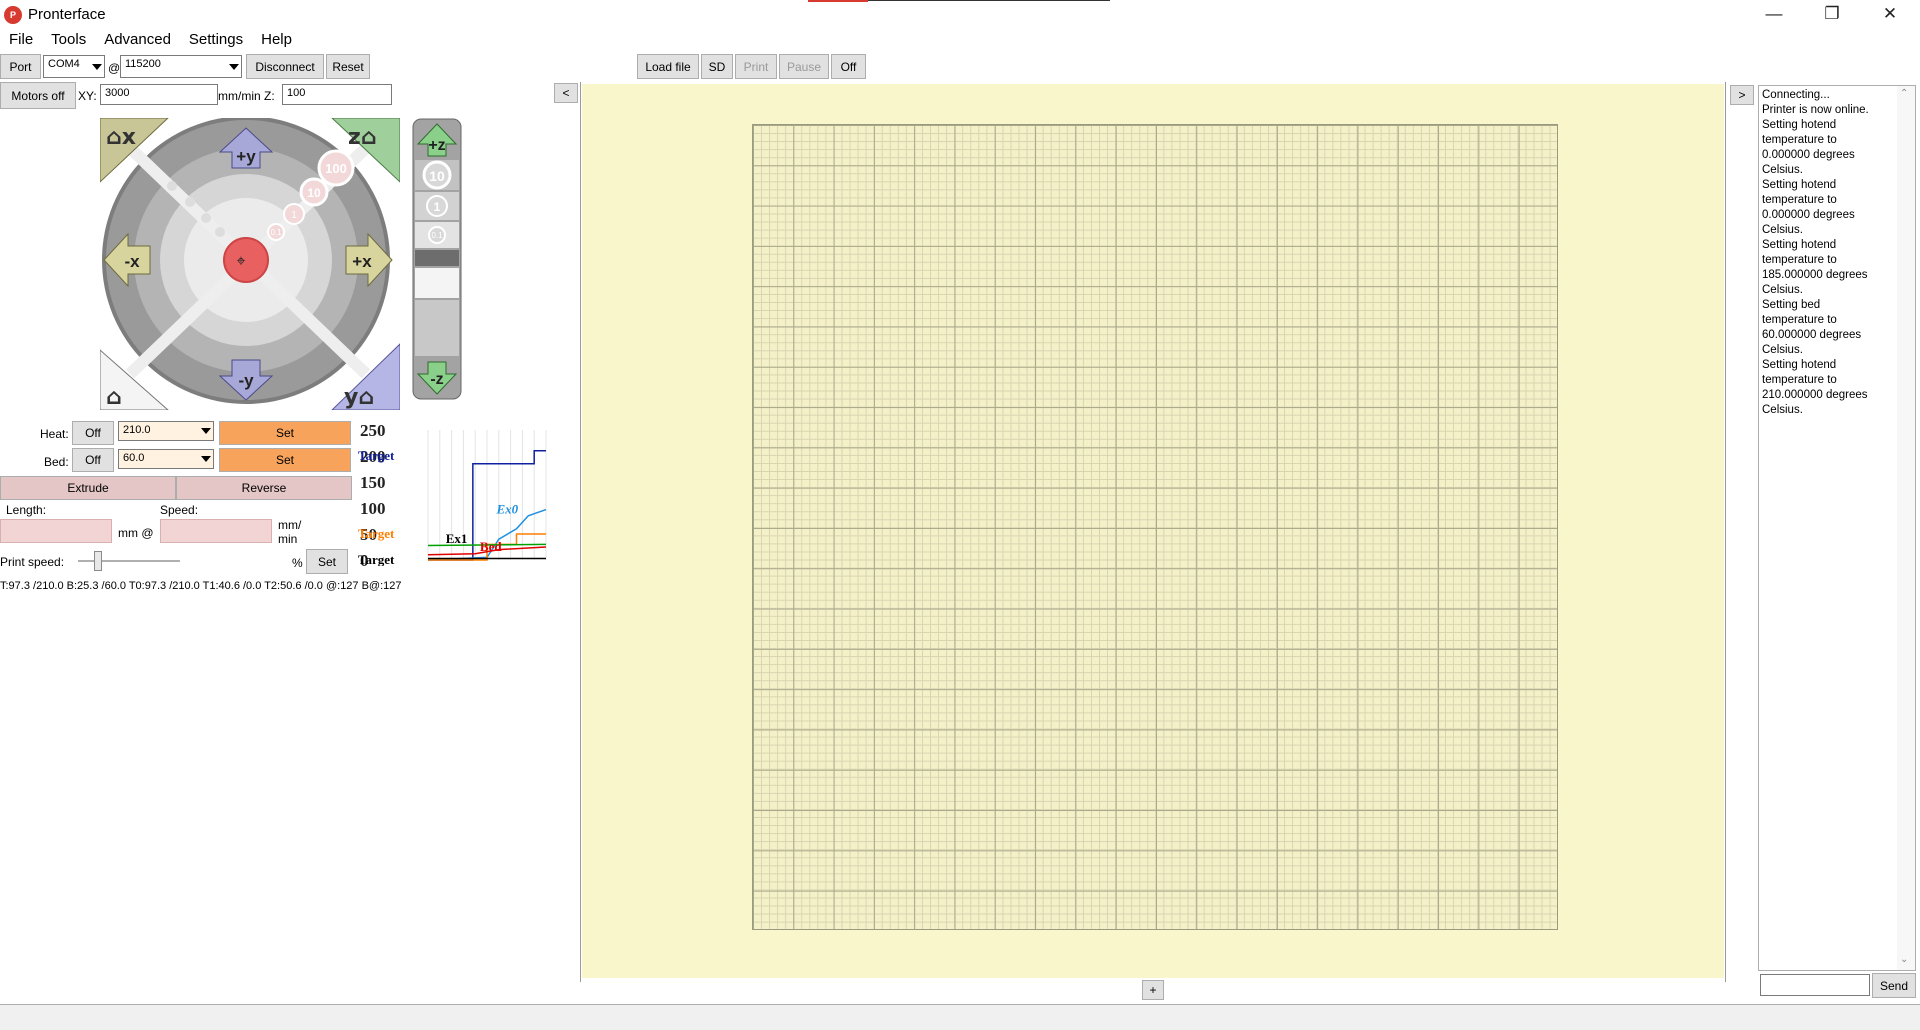 Image resolution: width=1920 pixels, height=1030 pixels. What do you see at coordinates (246, 260) in the screenshot?
I see `xy-home-center` at bounding box center [246, 260].